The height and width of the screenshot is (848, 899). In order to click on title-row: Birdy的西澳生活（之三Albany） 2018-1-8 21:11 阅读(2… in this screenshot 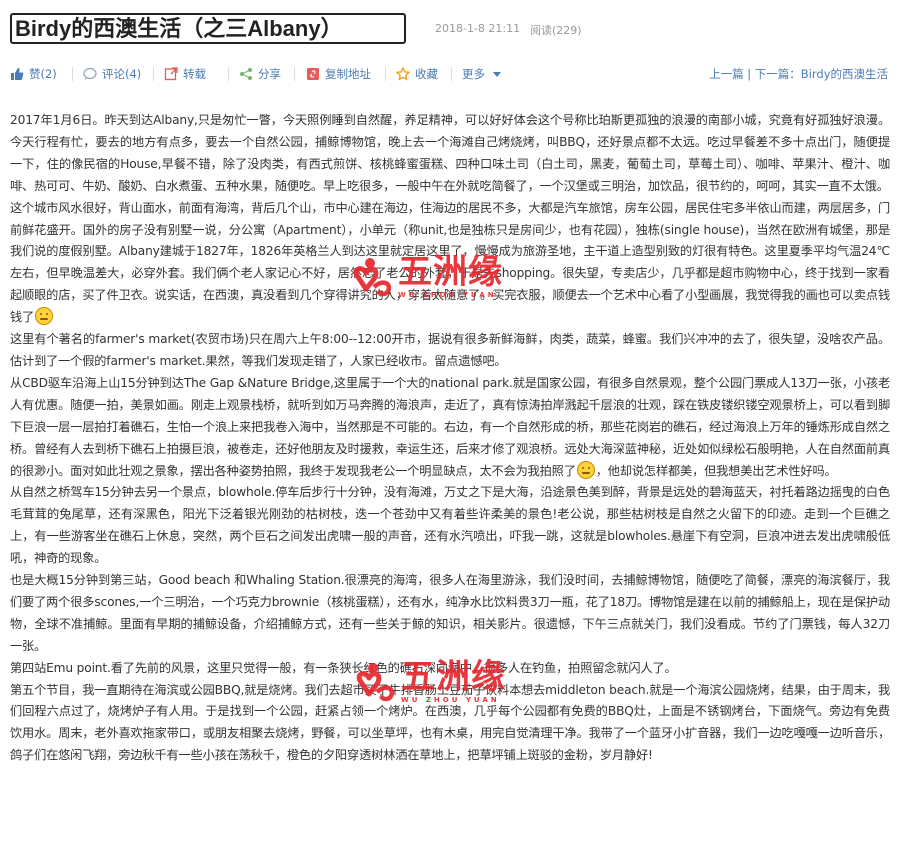, I will do `click(450, 29)`.